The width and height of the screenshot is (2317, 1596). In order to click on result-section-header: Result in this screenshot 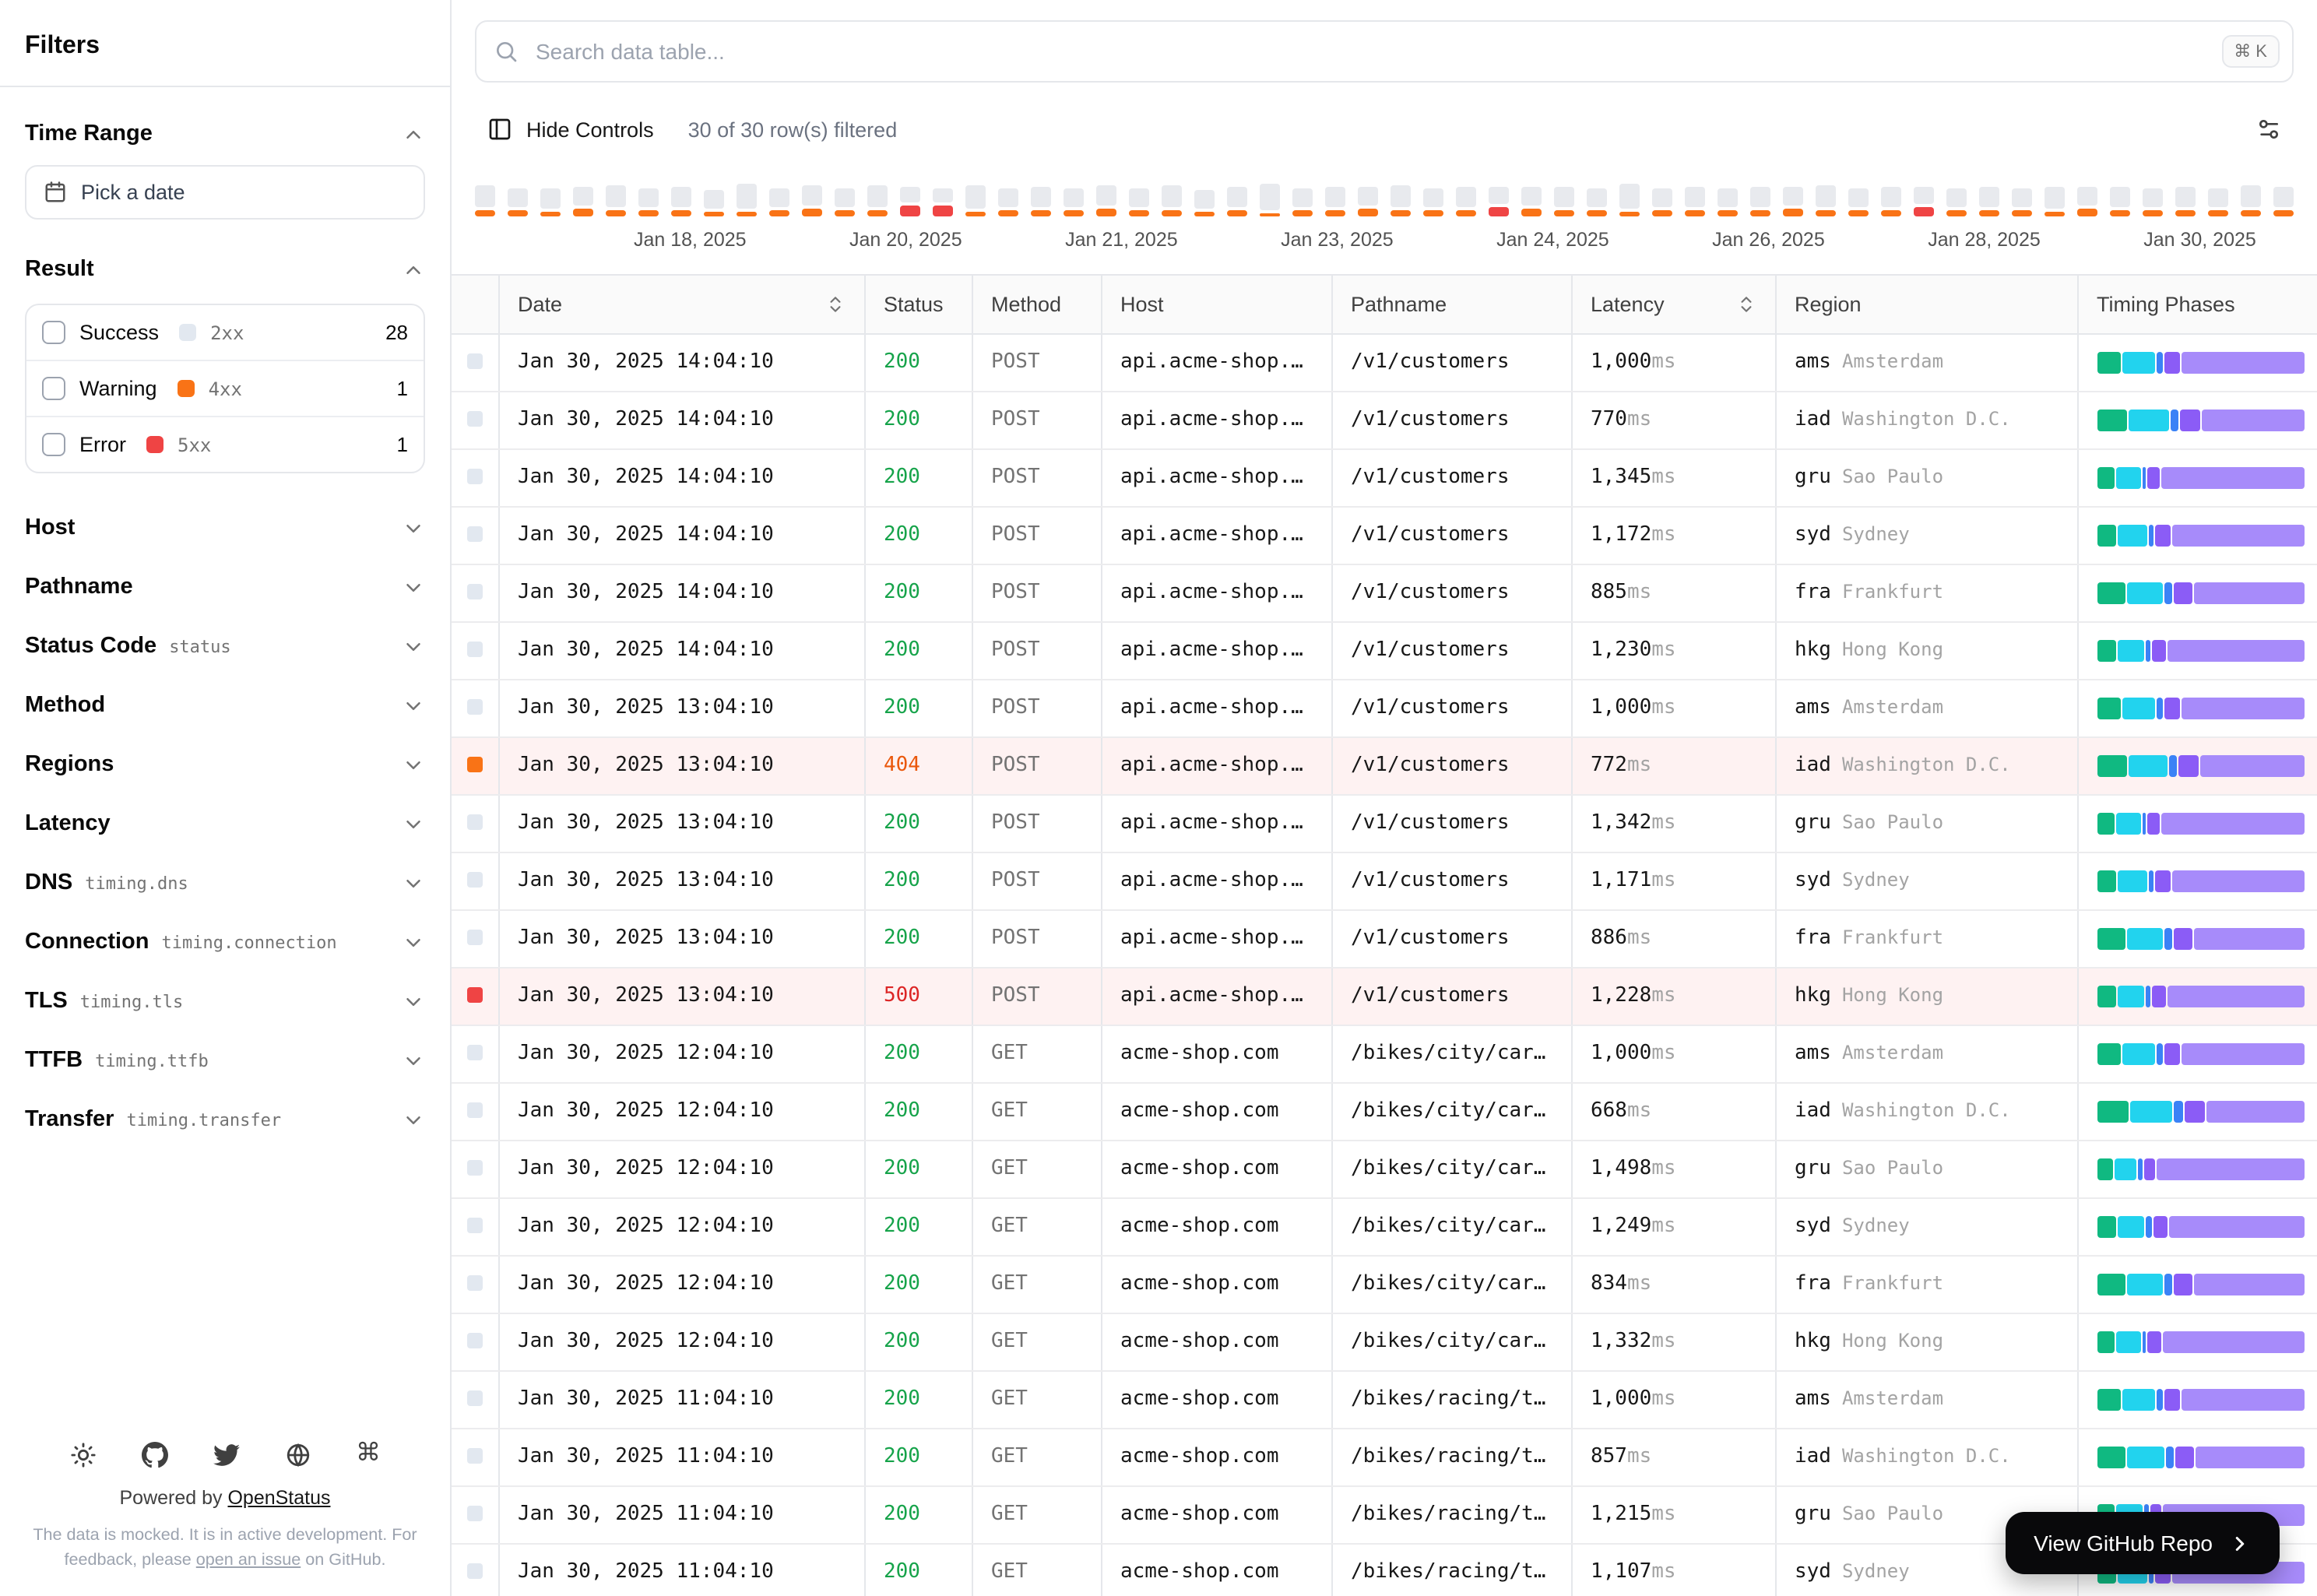, I will do `click(225, 269)`.